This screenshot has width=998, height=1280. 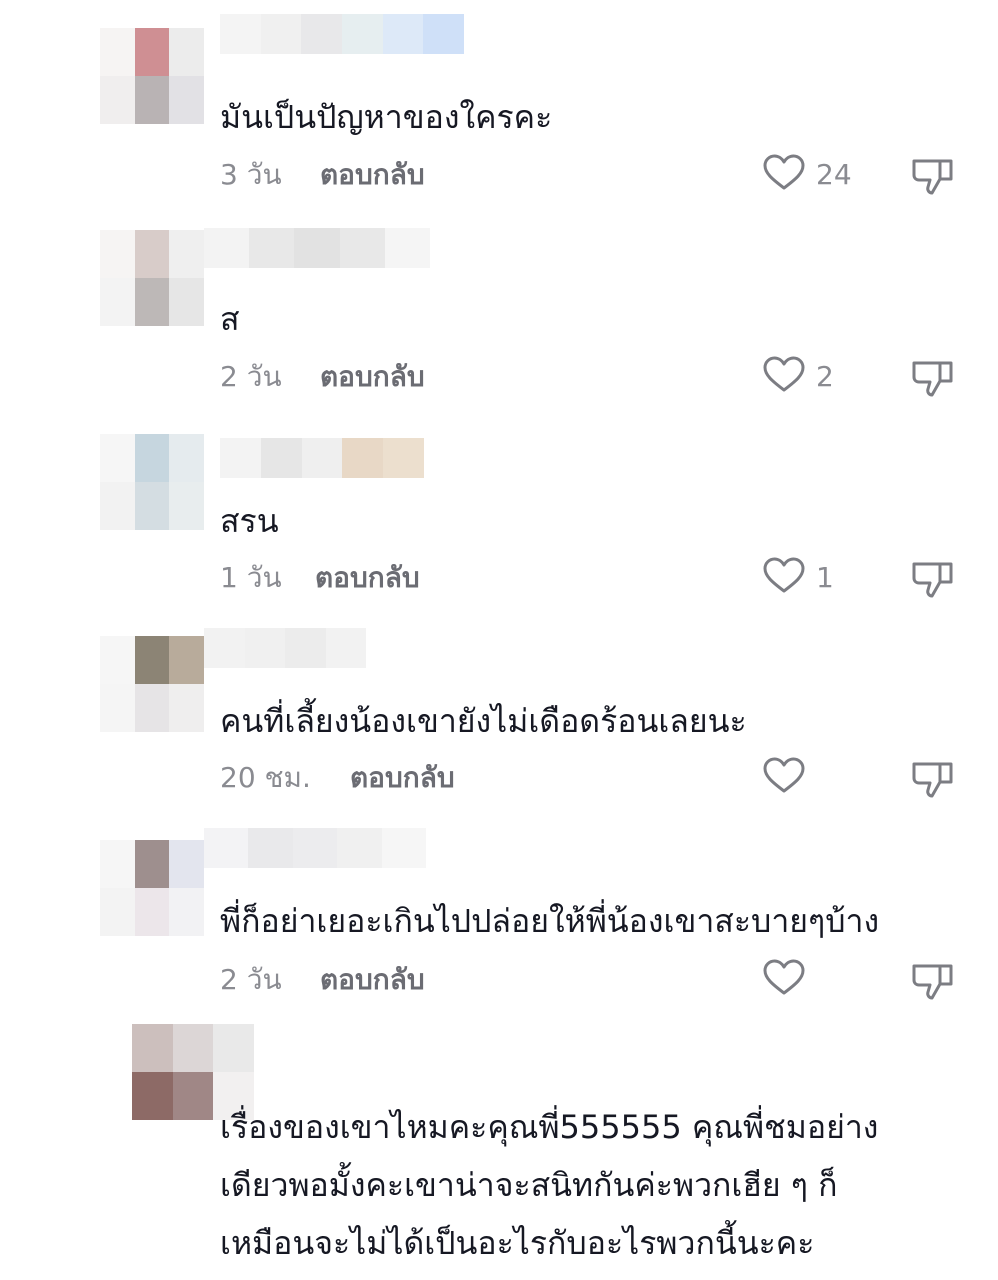 I want to click on comment-text: มันเป็นปัญหาของใครคะ, so click(x=386, y=117).